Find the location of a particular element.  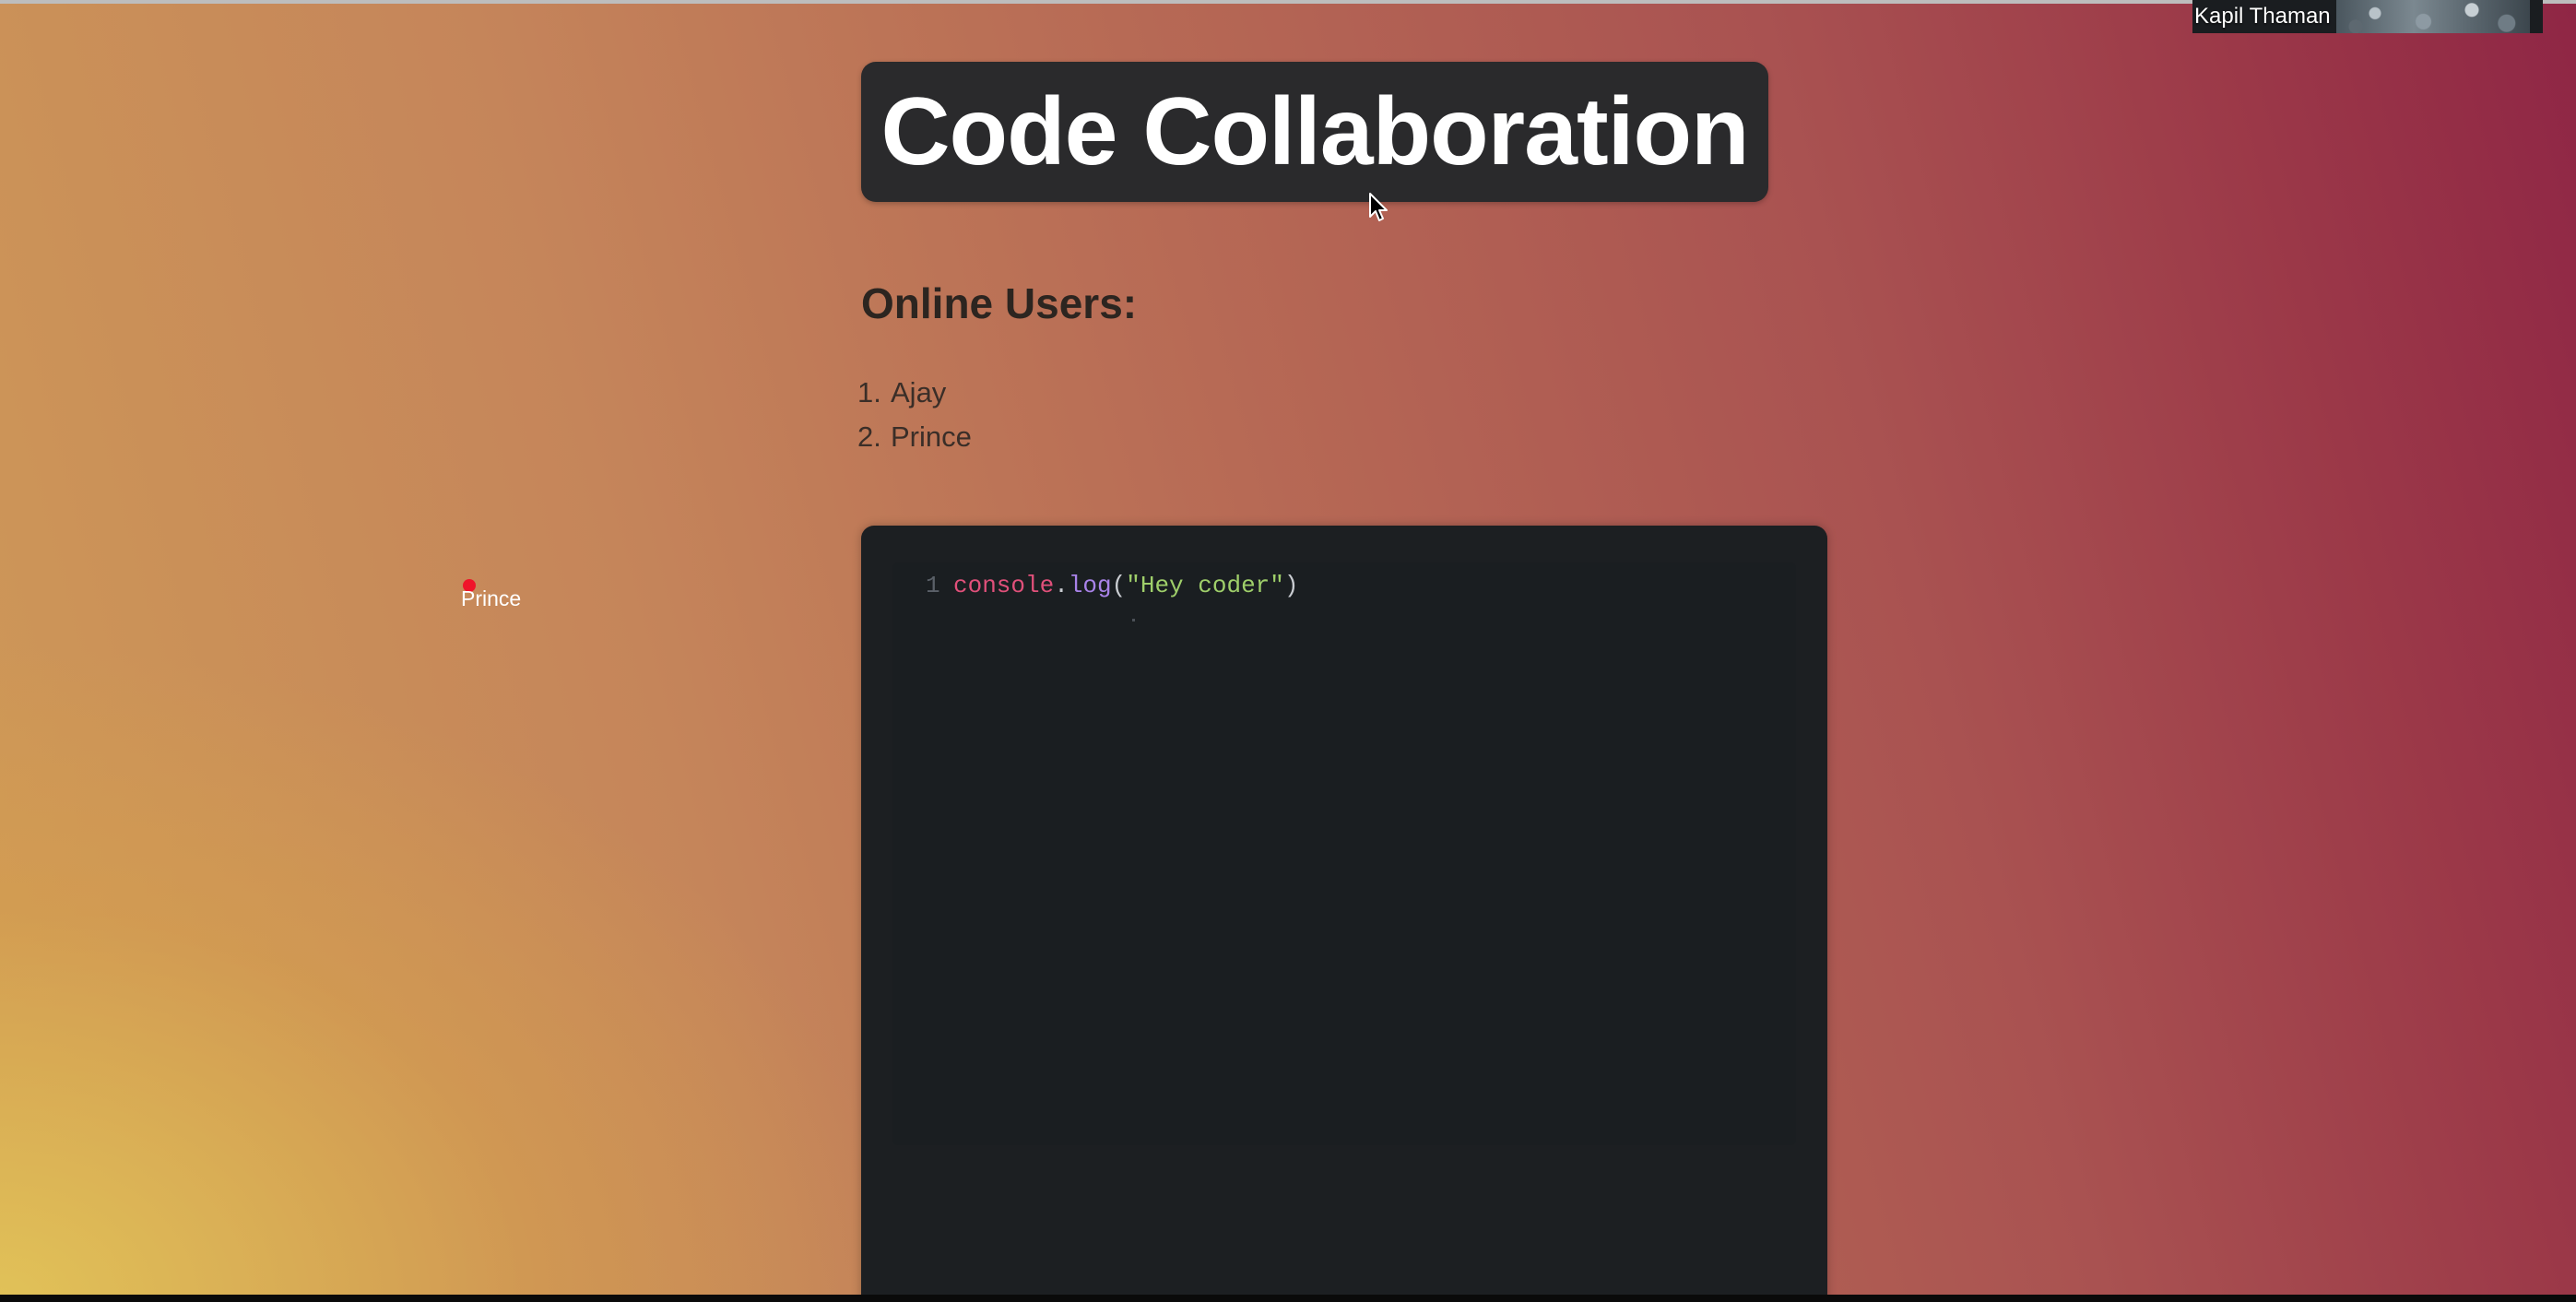

code-token-open-paren: ( is located at coordinates (1119, 585).